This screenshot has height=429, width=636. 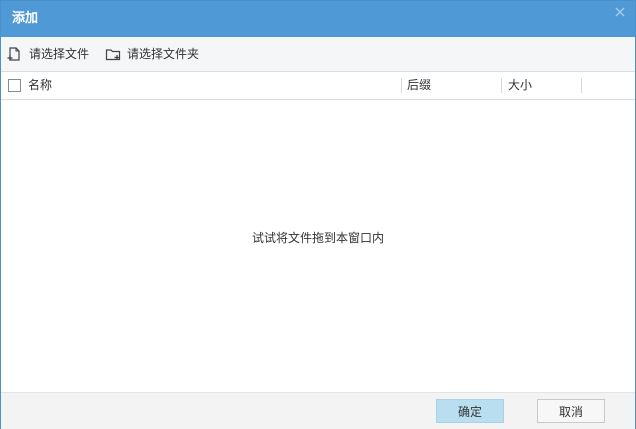 What do you see at coordinates (571, 411) in the screenshot?
I see `cancel-button: 取消` at bounding box center [571, 411].